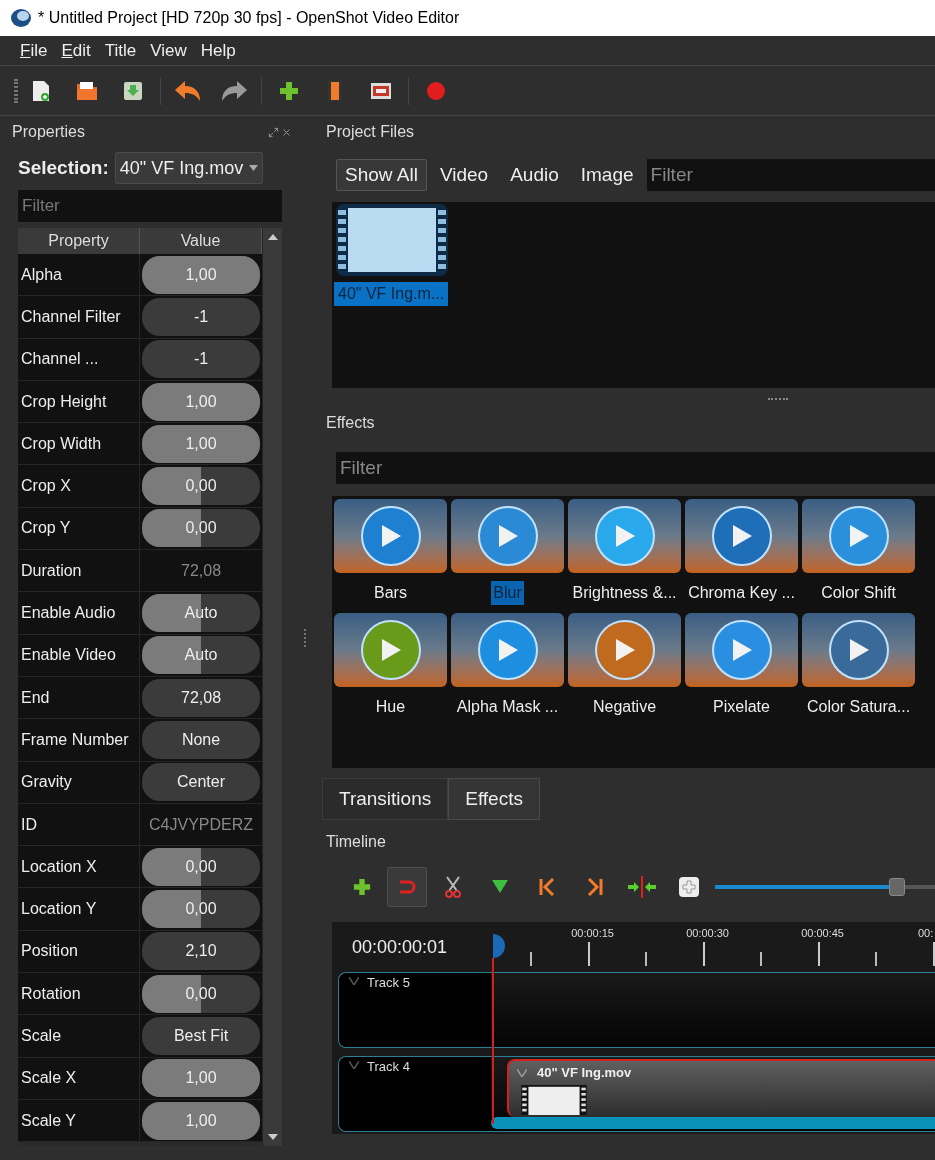 The width and height of the screenshot is (935, 1160). What do you see at coordinates (79, 994) in the screenshot?
I see `property-name: Rotation` at bounding box center [79, 994].